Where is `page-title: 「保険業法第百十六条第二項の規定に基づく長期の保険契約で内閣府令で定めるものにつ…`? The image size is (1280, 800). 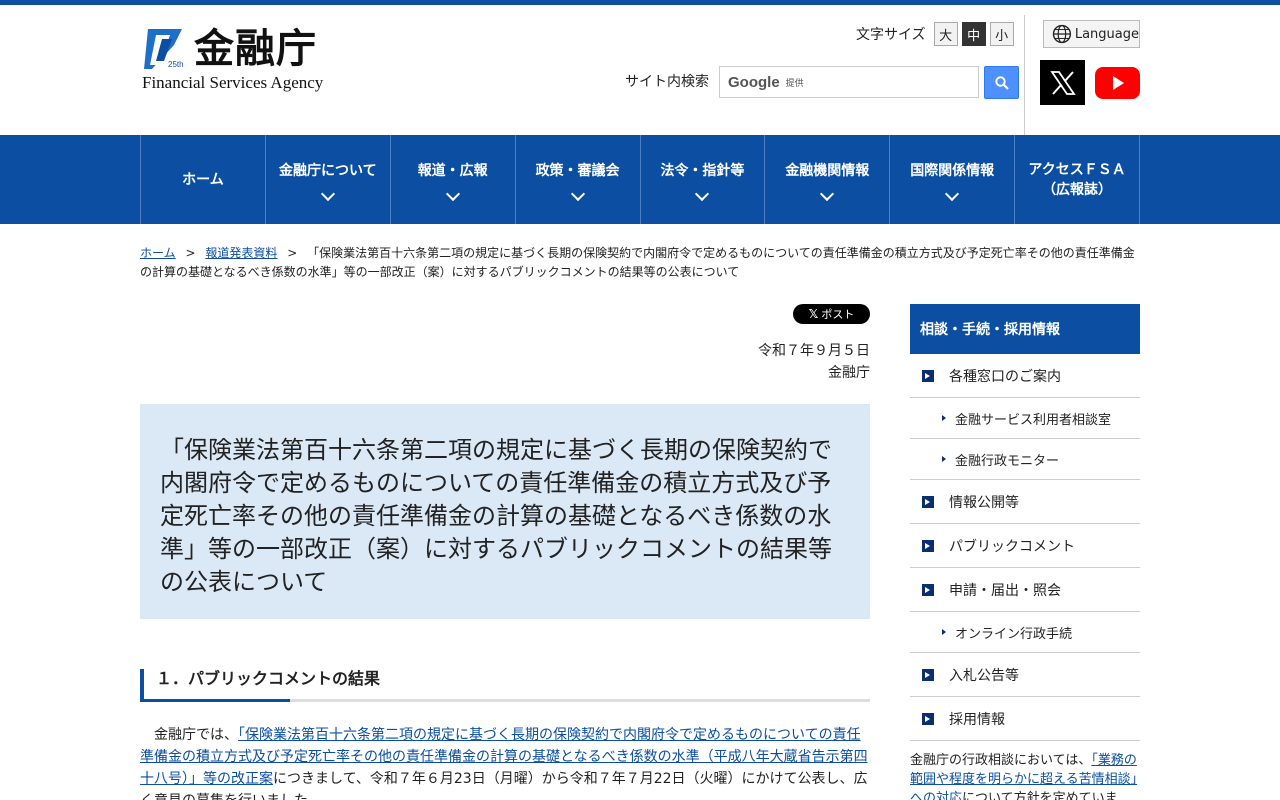
page-title: 「保険業法第百十六条第二項の規定に基づく長期の保険契約で内閣府令で定めるものにつ… is located at coordinates (496, 516).